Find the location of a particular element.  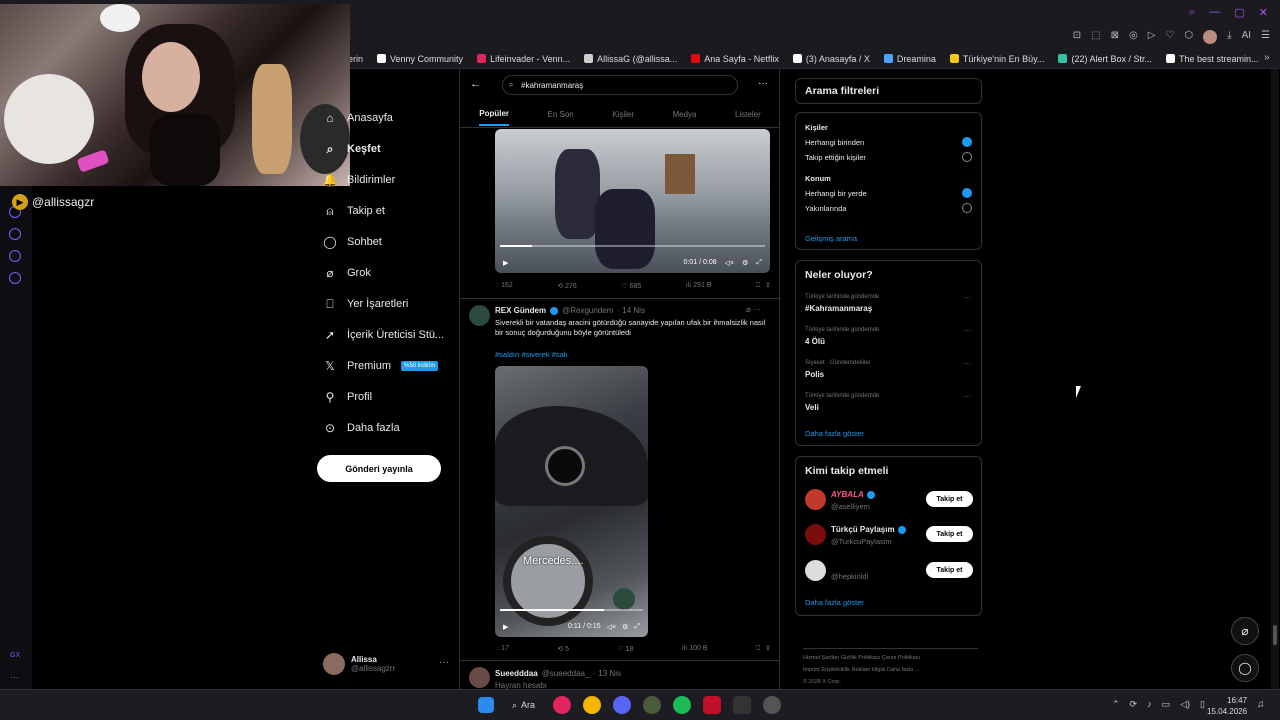

volume-icon: ◁) is located at coordinates (1185, 704).